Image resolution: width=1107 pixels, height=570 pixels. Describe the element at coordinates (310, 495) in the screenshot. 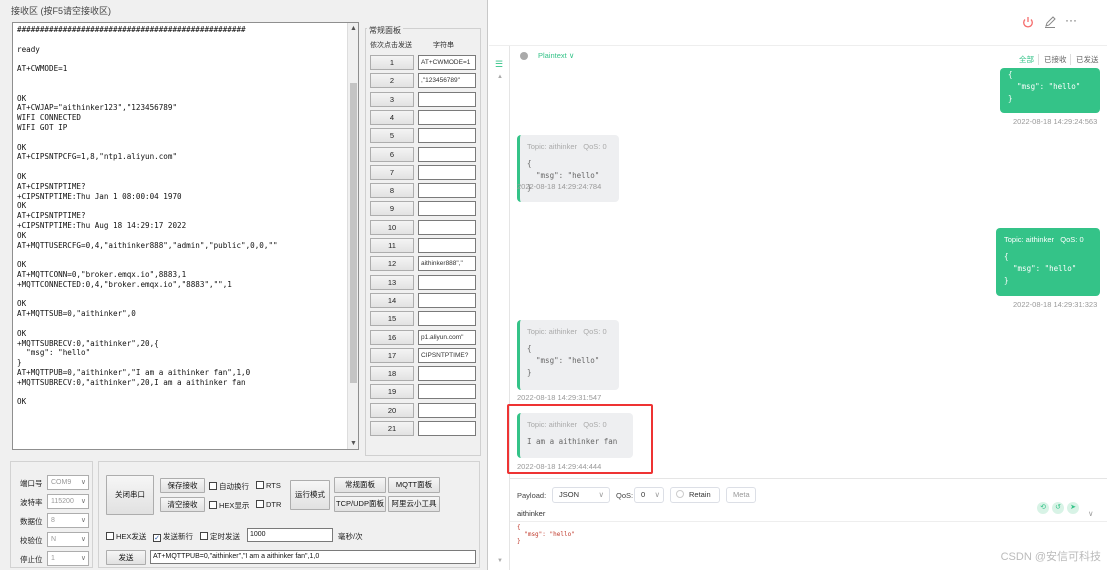

I see `run-mode-button: 运行模式` at that location.